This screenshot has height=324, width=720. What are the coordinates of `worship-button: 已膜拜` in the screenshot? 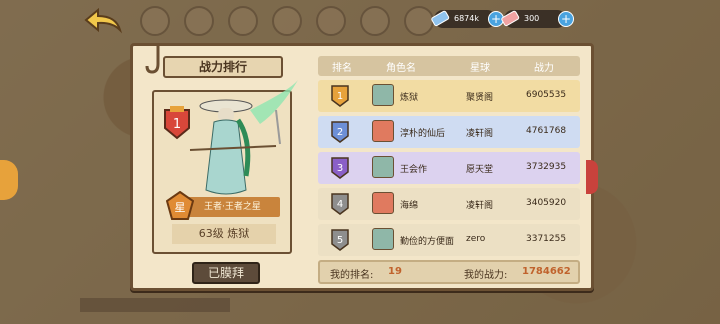 It's located at (226, 273).